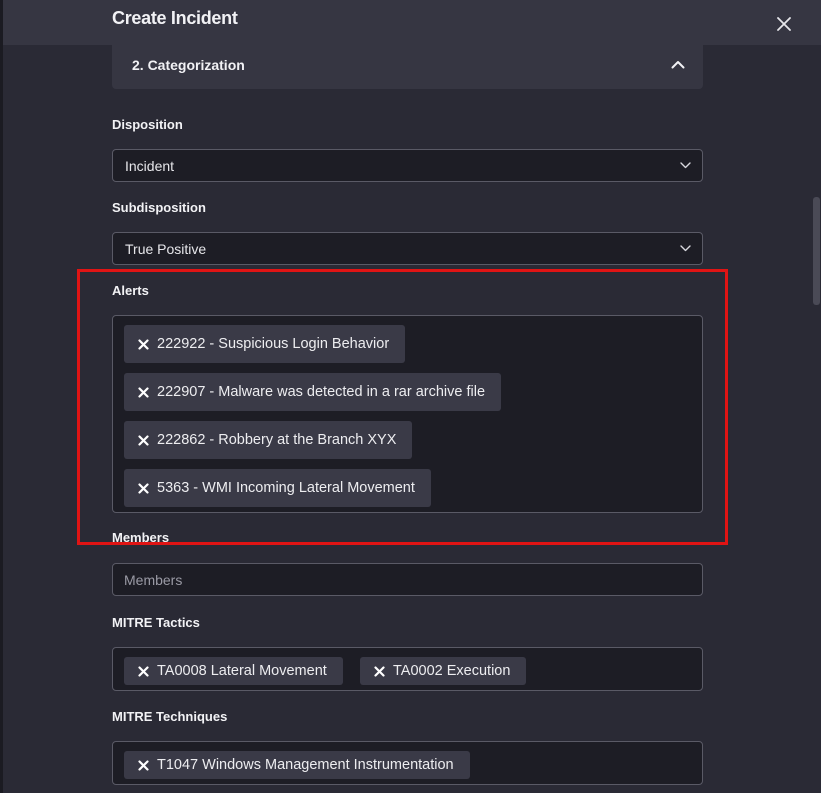 The height and width of the screenshot is (793, 821). Describe the element at coordinates (452, 671) in the screenshot. I see `tactic-tag-label: TA0002 Execution` at that location.